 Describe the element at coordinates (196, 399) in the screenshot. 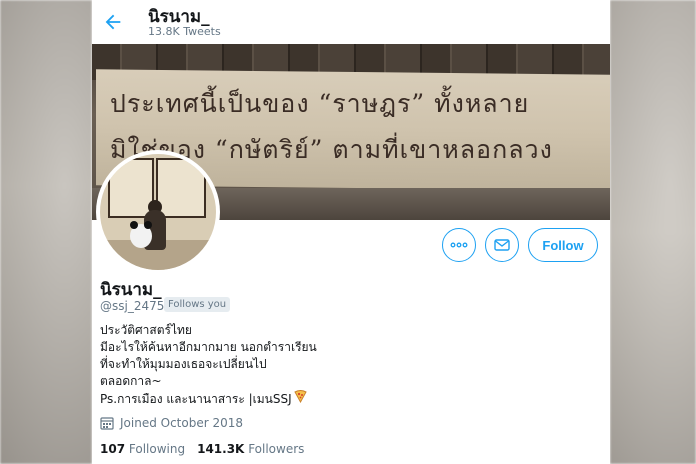

I see `bio-line: Ps.การเมือง และนานาสาระ |เมนSSJ` at that location.